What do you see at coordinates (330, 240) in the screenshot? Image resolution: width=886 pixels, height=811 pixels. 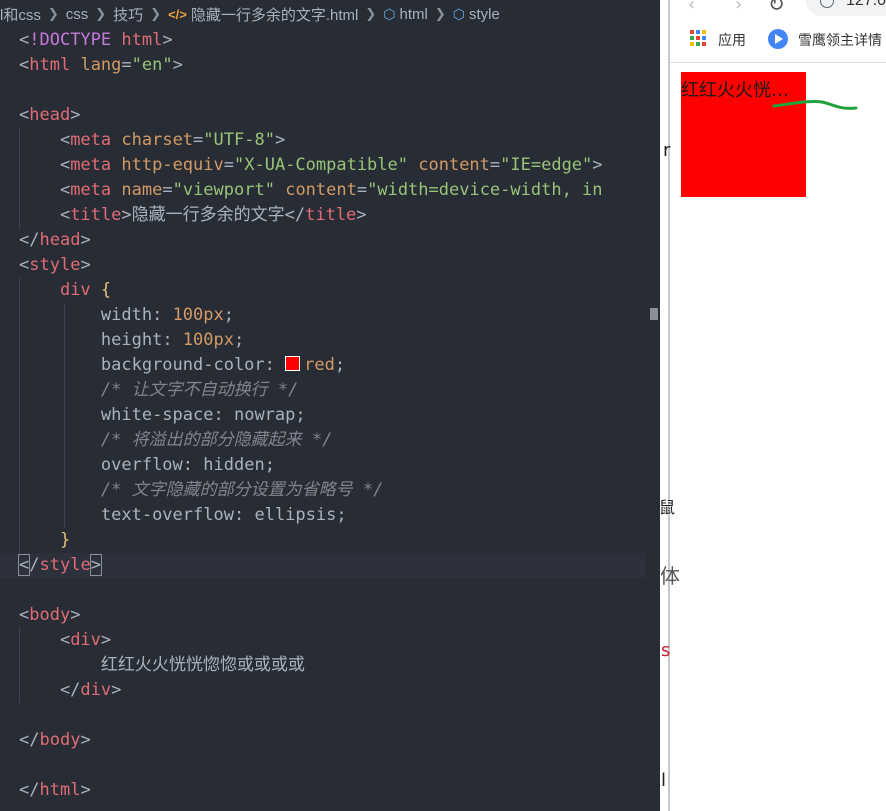 I see `code-line: </head>` at bounding box center [330, 240].